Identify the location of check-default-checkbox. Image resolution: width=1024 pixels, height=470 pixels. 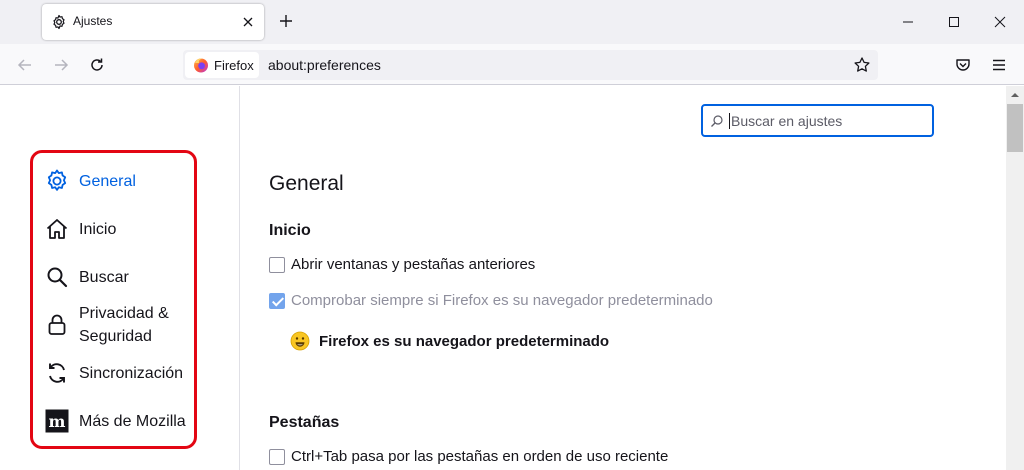
(277, 300).